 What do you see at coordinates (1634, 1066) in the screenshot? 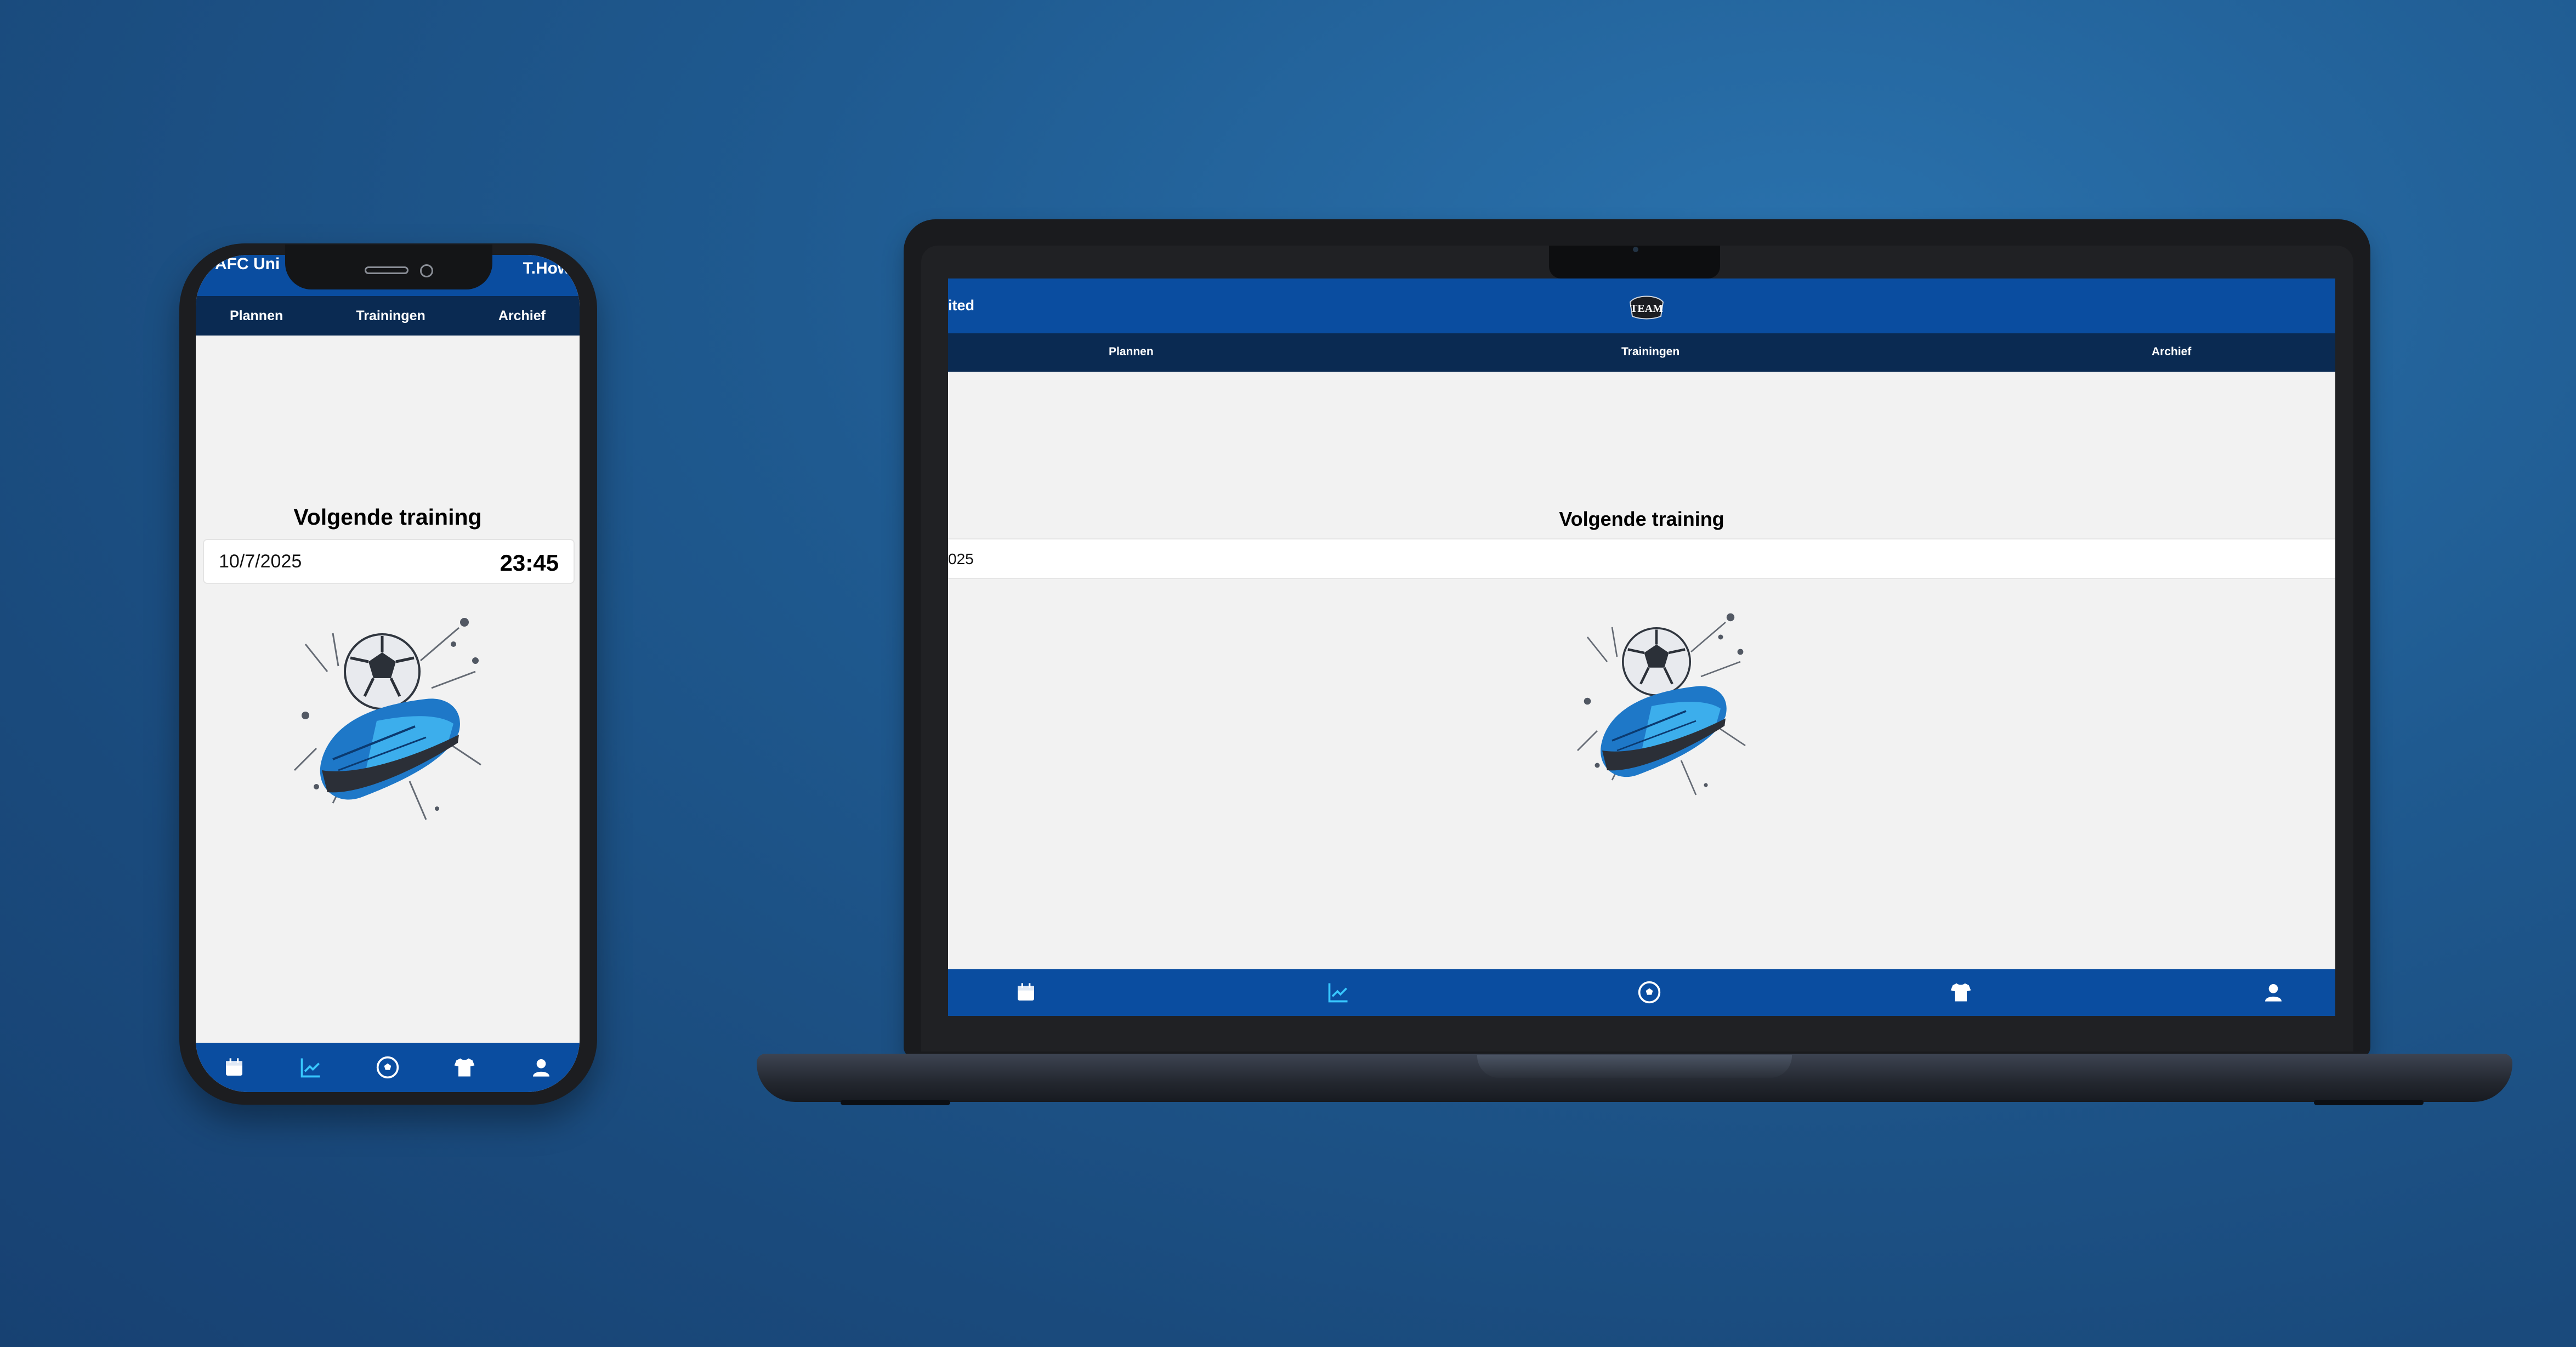
I see `laptop-hinge` at bounding box center [1634, 1066].